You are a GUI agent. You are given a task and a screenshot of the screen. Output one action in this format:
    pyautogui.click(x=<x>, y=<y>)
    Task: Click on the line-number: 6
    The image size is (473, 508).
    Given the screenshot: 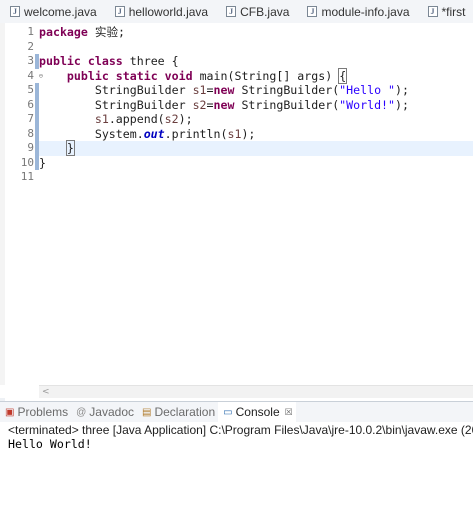 What is the action you would take?
    pyautogui.click(x=30, y=104)
    